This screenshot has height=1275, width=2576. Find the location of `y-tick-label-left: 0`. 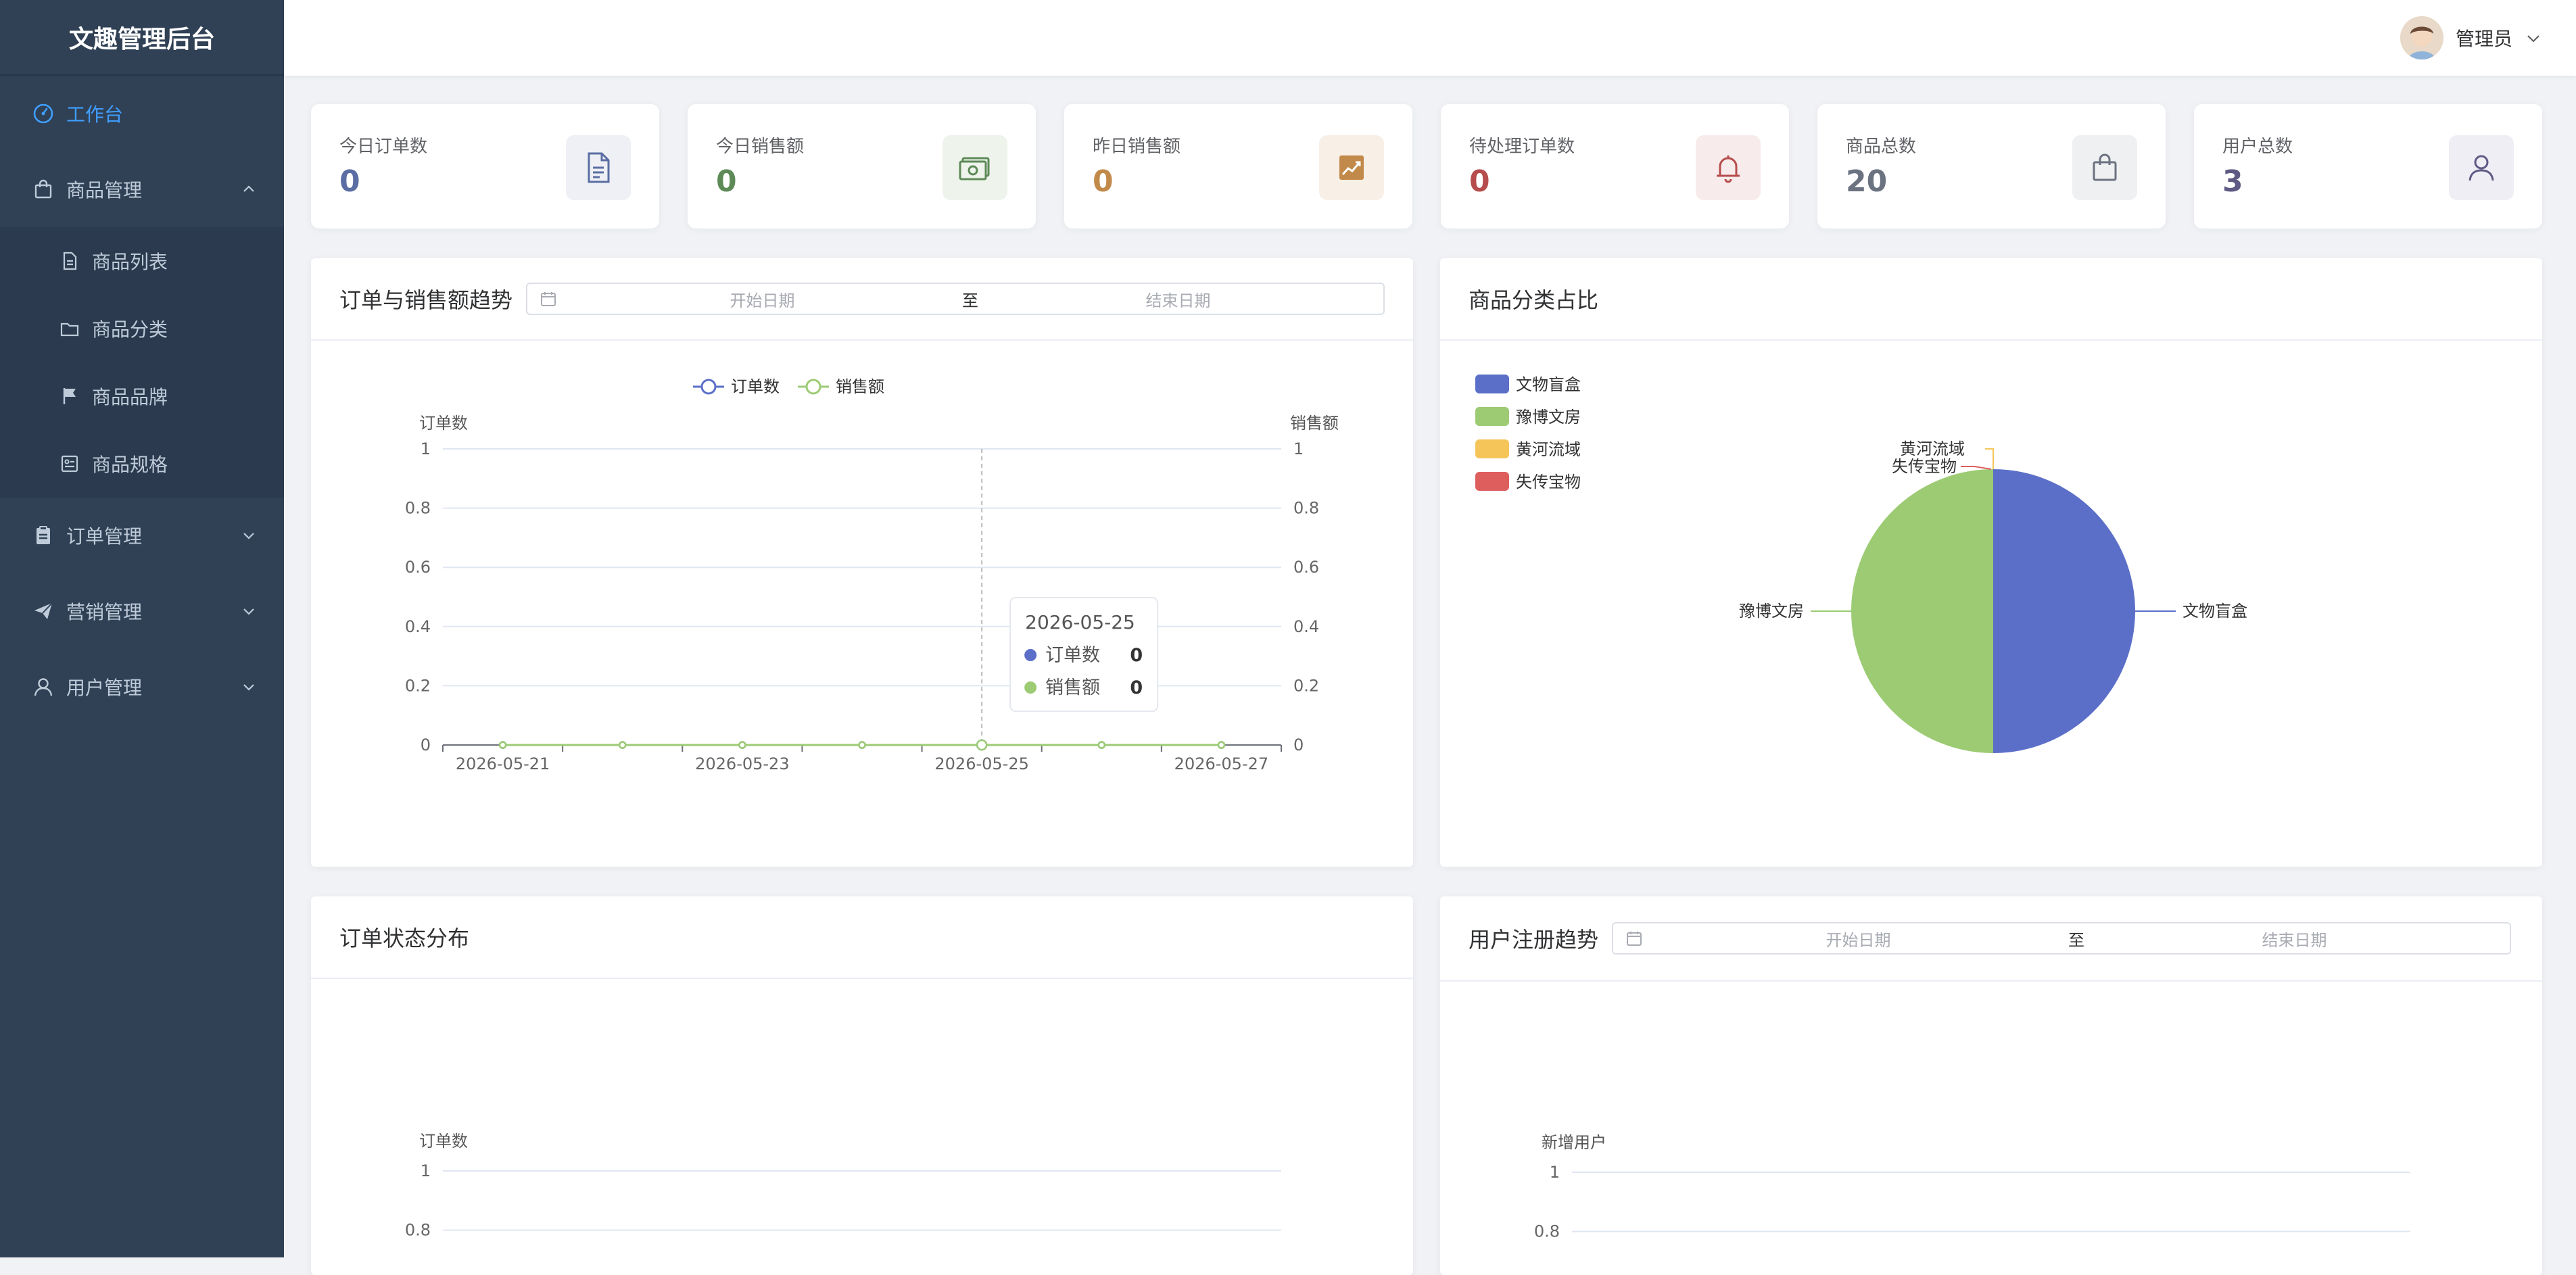

y-tick-label-left: 0 is located at coordinates (426, 745).